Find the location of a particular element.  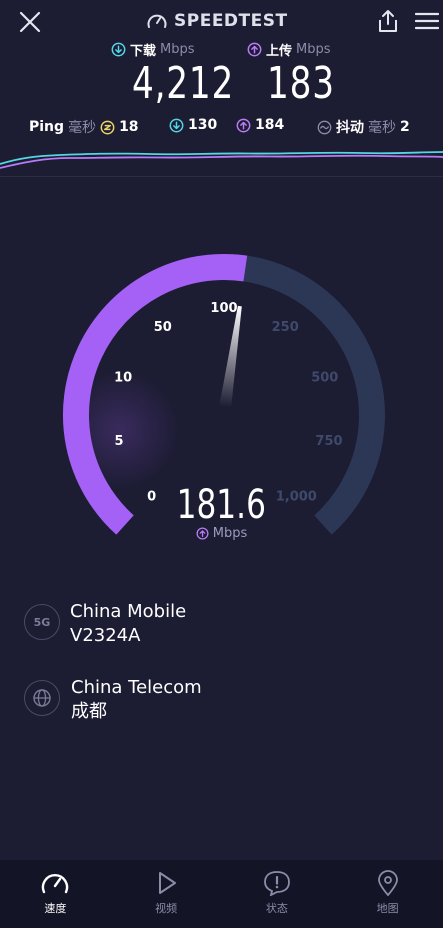

current-speed-unit: Mbps is located at coordinates (221, 535).